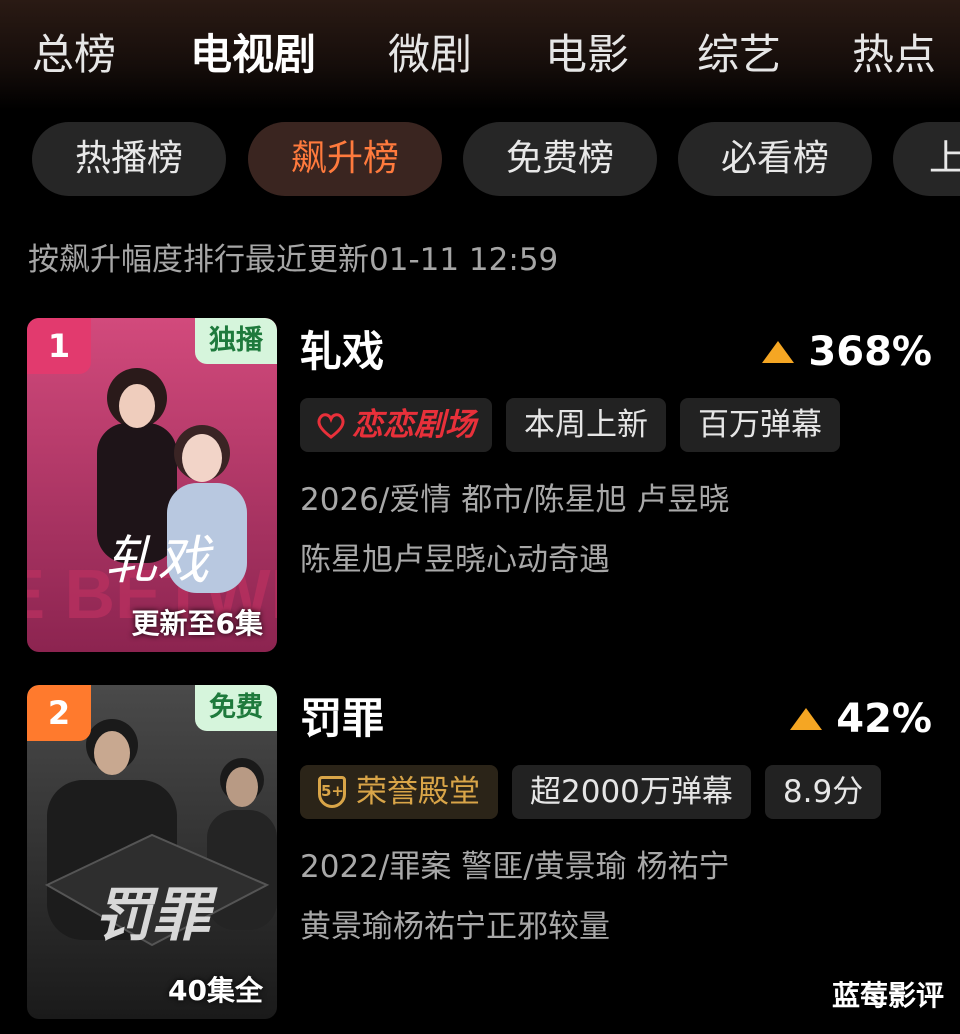 The height and width of the screenshot is (1034, 960). I want to click on brand-badge: 恋恋剧场, so click(396, 425).